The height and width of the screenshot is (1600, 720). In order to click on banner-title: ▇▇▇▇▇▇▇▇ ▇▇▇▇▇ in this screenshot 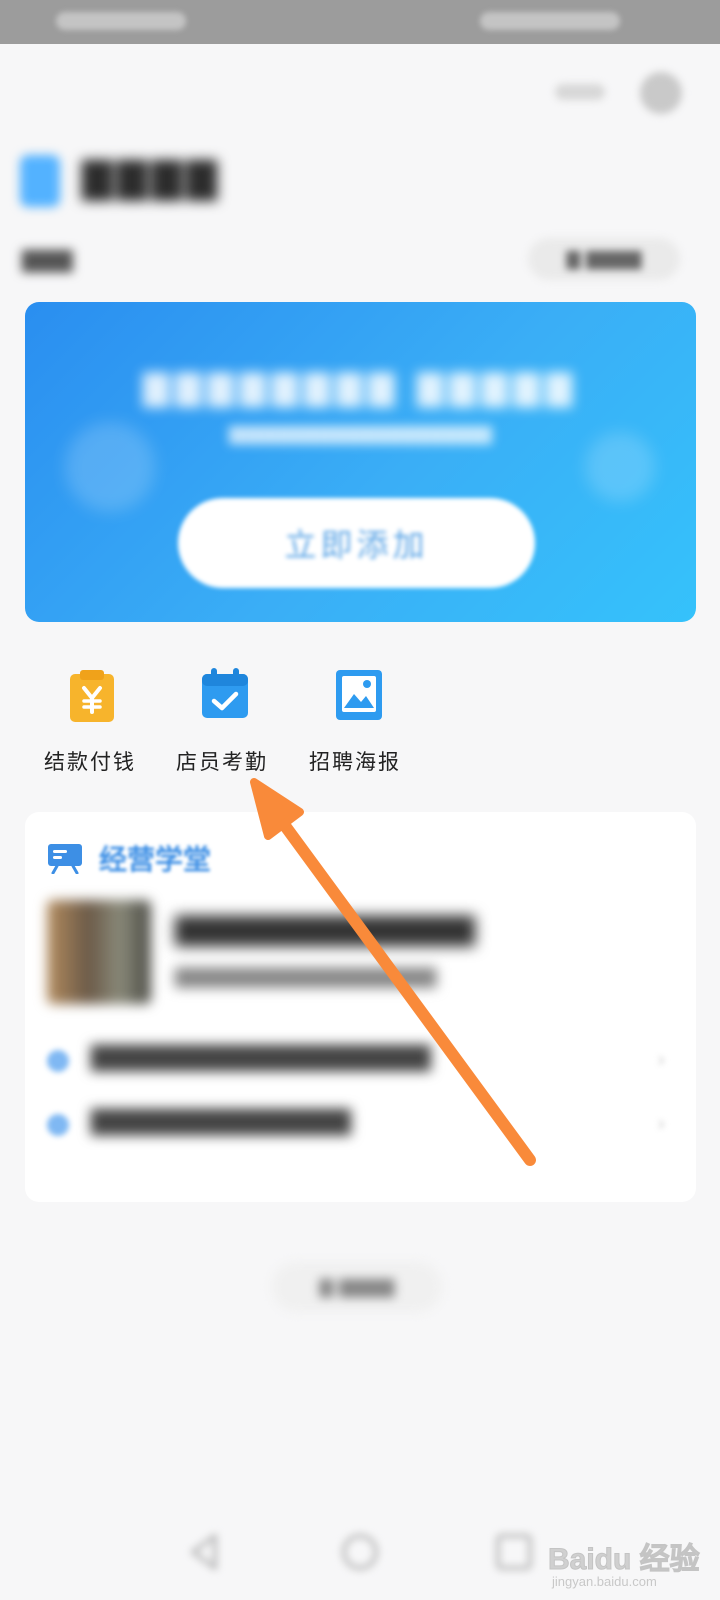, I will do `click(360, 388)`.